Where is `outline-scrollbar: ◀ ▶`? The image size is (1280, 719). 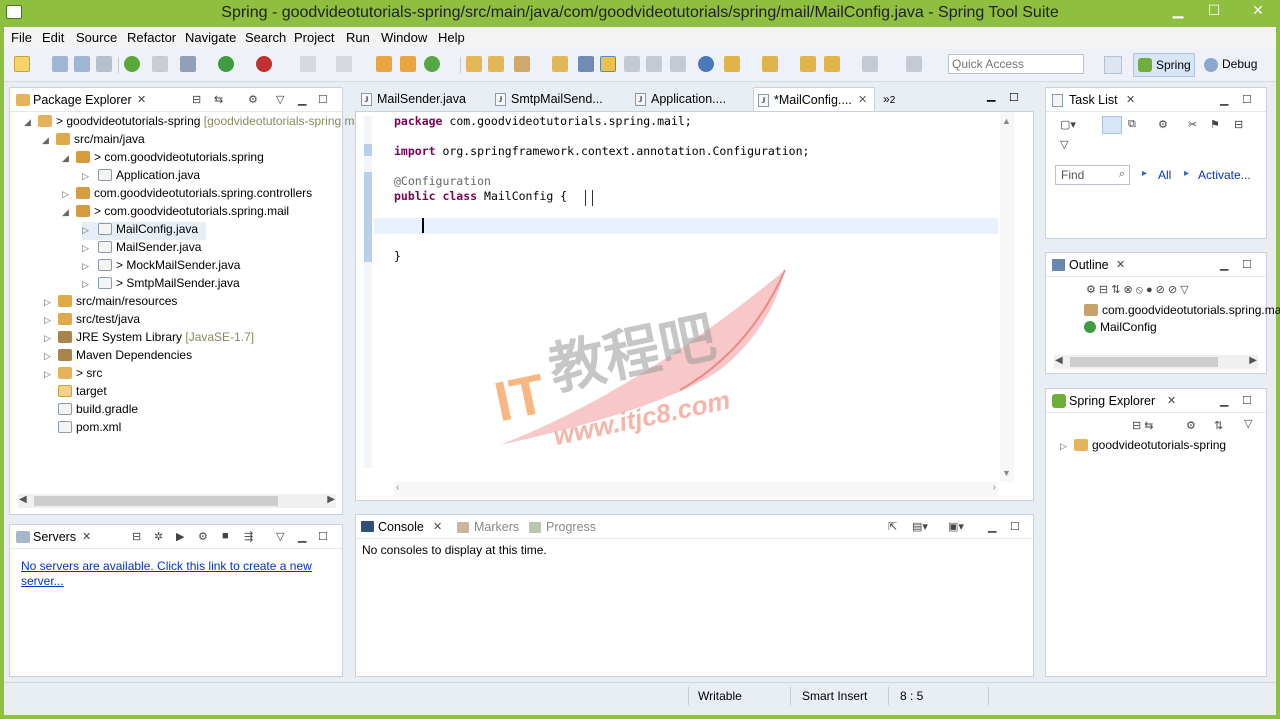 outline-scrollbar: ◀ ▶ is located at coordinates (1156, 362).